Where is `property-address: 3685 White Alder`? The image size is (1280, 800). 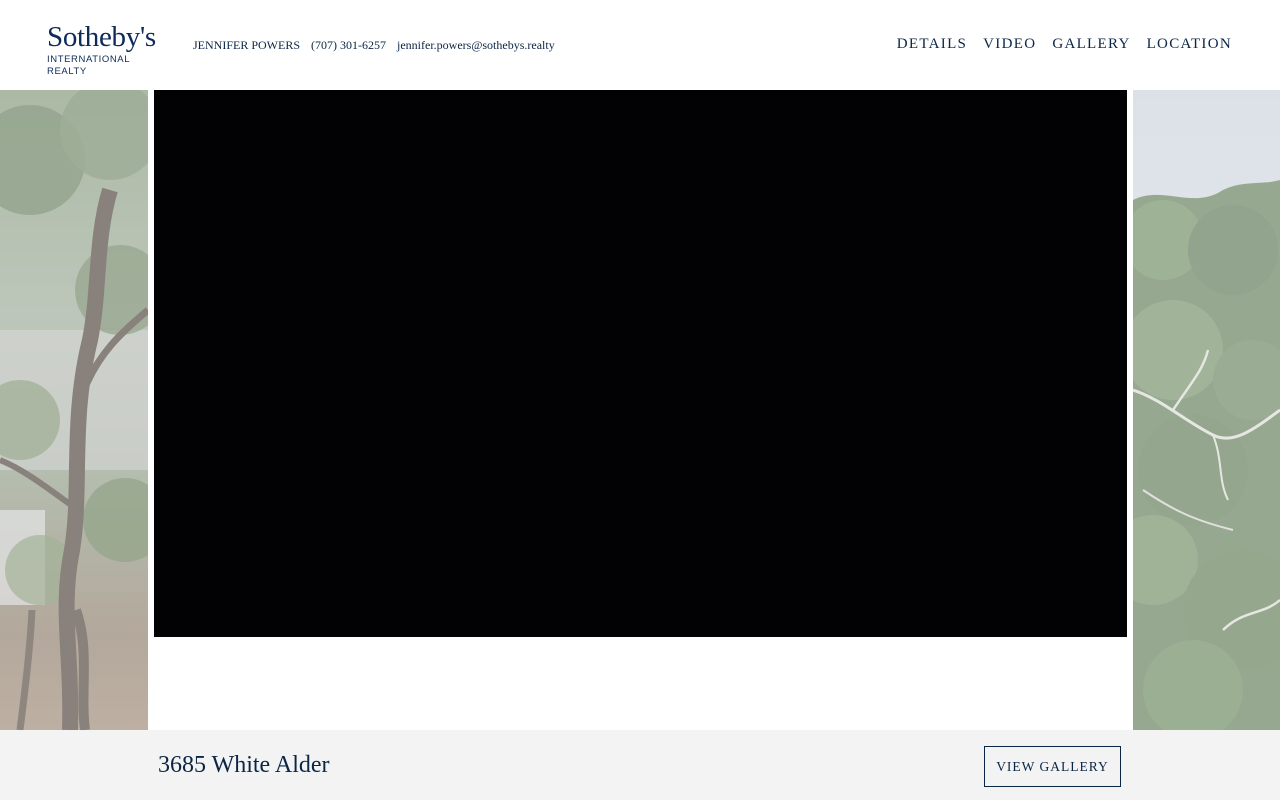
property-address: 3685 White Alder is located at coordinates (244, 765).